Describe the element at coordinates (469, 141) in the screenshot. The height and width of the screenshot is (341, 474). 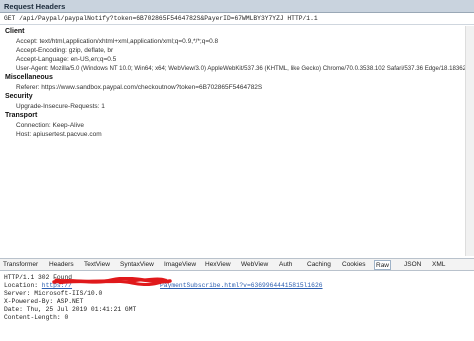
I see `headers-scrollbar` at that location.